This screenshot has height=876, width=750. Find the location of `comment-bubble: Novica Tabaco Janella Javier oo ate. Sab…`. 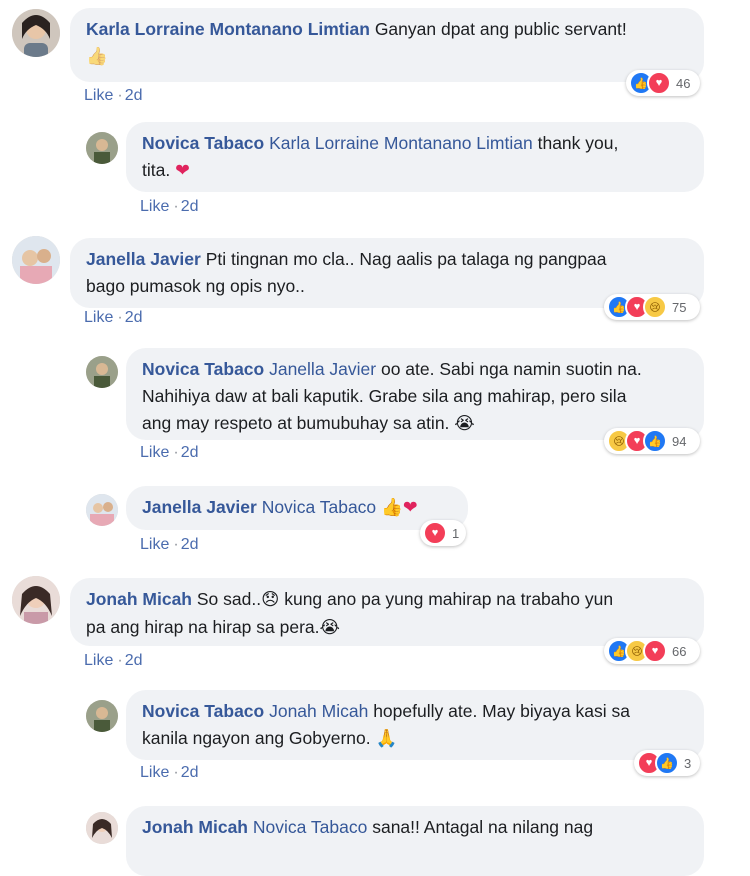

comment-bubble: Novica Tabaco Janella Javier oo ate. Sab… is located at coordinates (415, 394).